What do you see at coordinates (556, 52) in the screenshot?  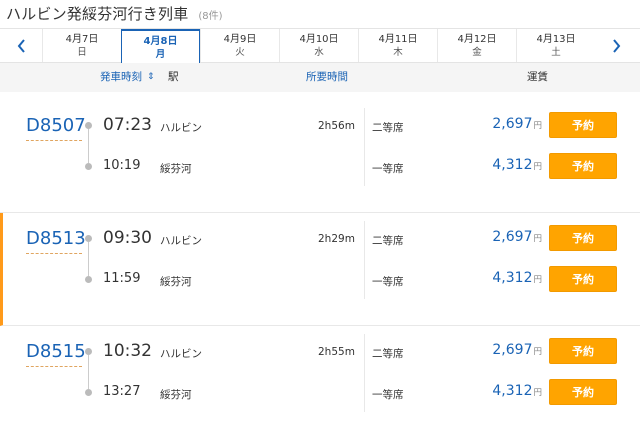 I see `date-tab-dow: 土` at bounding box center [556, 52].